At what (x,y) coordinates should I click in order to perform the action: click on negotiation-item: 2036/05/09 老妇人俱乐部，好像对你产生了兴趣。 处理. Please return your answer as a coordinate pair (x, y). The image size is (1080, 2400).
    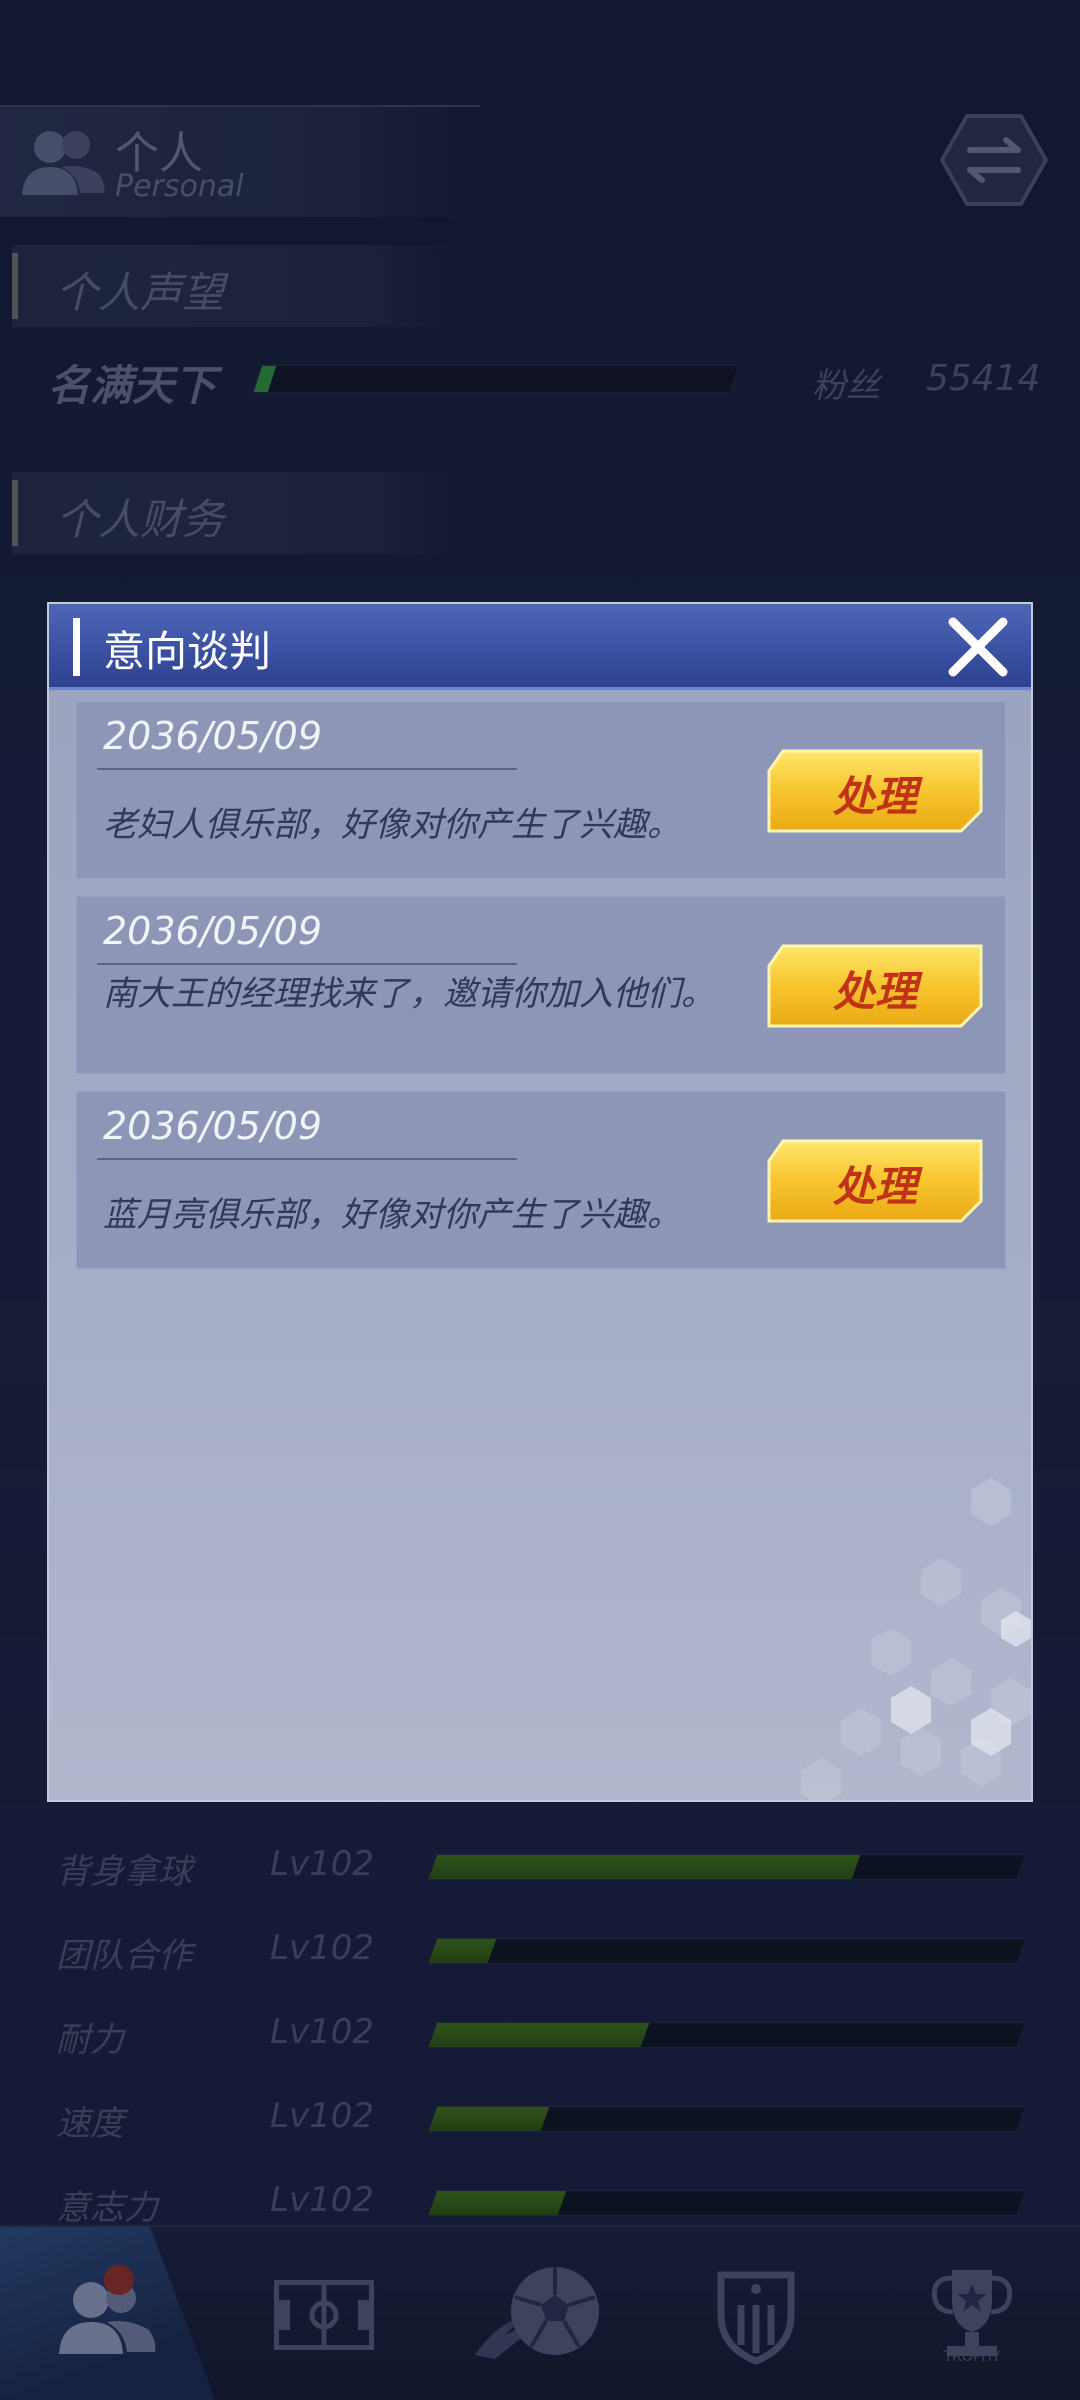
    Looking at the image, I should click on (541, 790).